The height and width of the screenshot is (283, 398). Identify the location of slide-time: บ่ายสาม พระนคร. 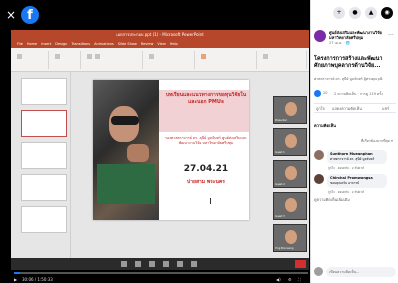
(206, 182).